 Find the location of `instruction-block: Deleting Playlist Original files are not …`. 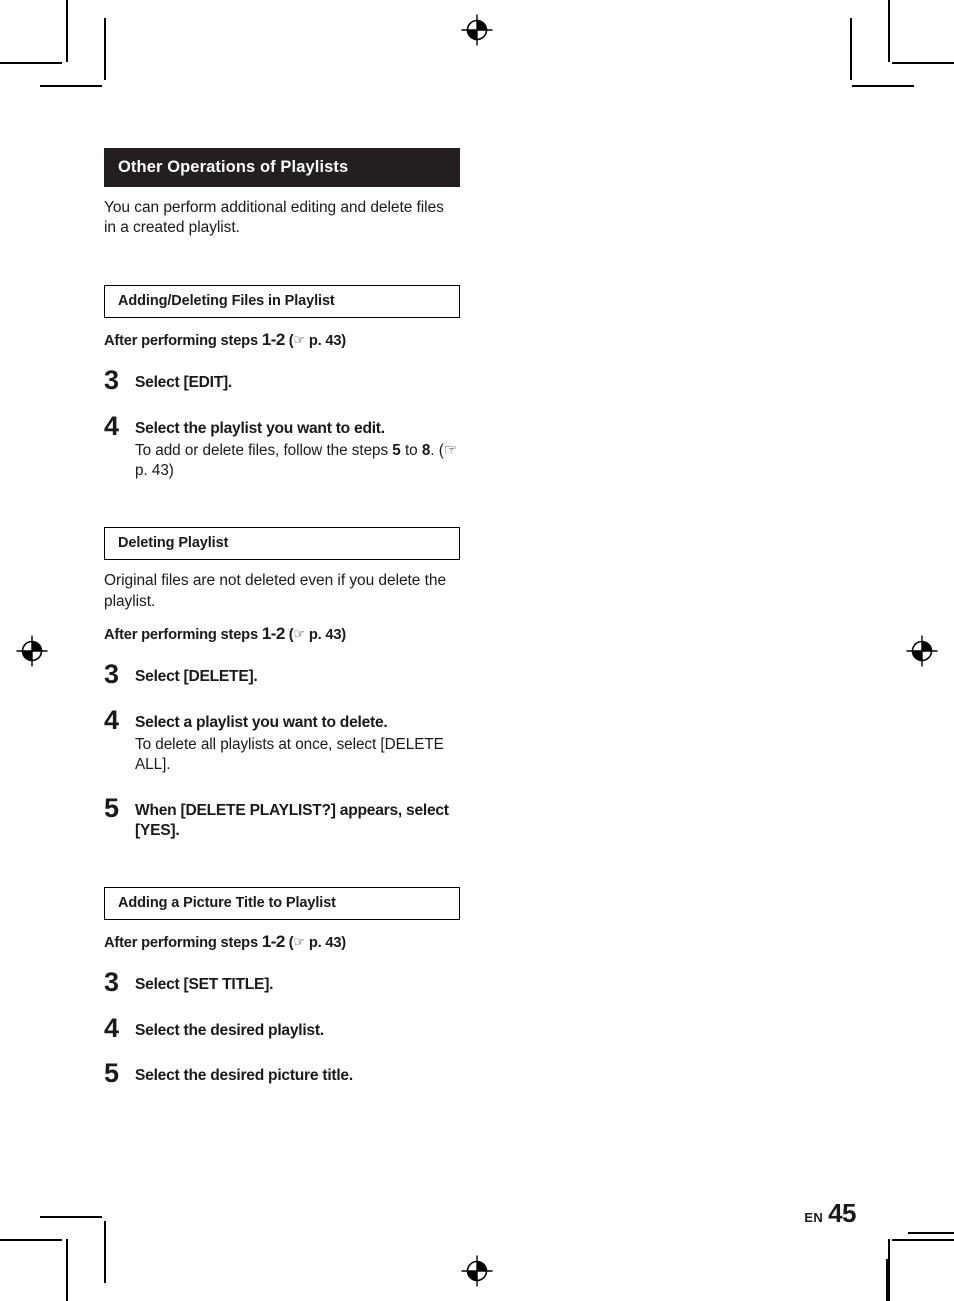

instruction-block: Deleting Playlist Original files are not … is located at coordinates (282, 683).